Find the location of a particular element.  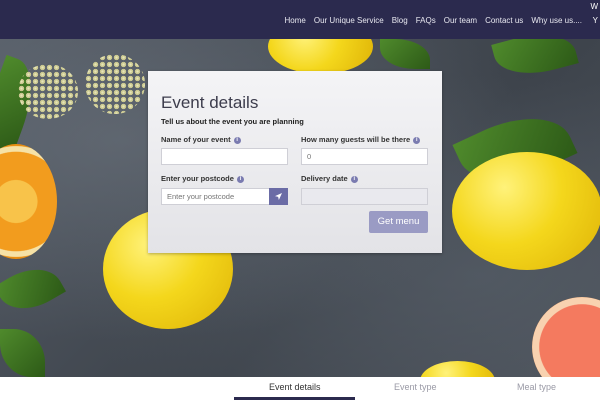

guests-label: How many guests will be there i is located at coordinates (361, 139).